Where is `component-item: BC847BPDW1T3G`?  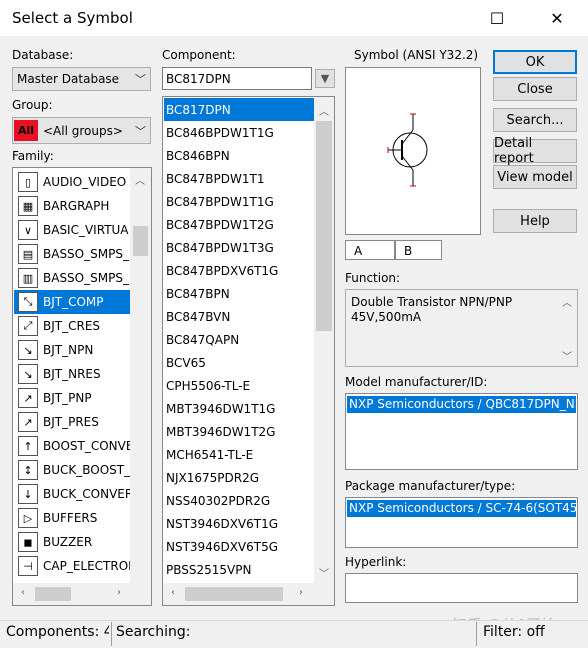 component-item: BC847BPDW1T3G is located at coordinates (239, 247).